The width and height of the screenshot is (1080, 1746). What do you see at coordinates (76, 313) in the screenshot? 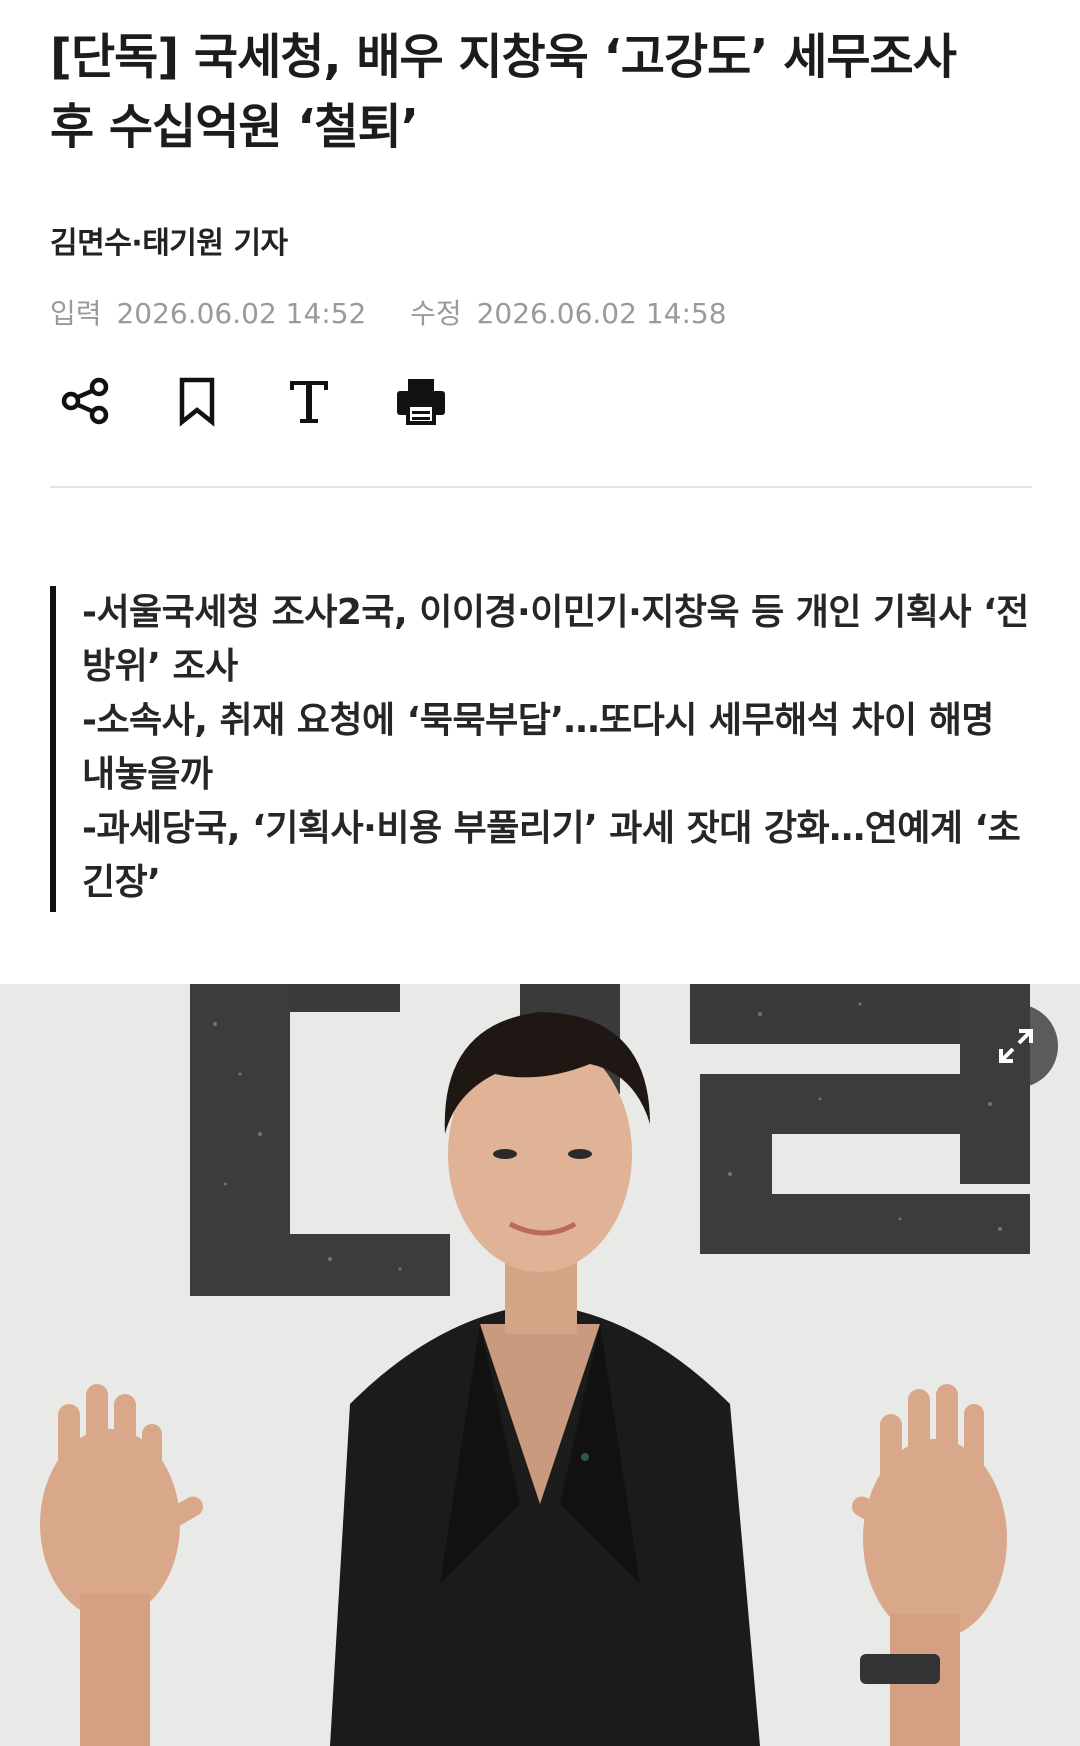
I see `input-date-label: 입력` at bounding box center [76, 313].